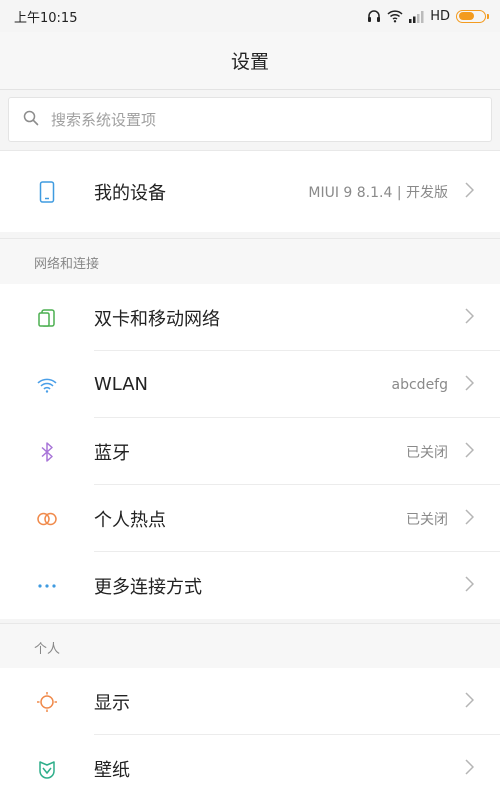  I want to click on settings-item-label: 显示, so click(112, 703).